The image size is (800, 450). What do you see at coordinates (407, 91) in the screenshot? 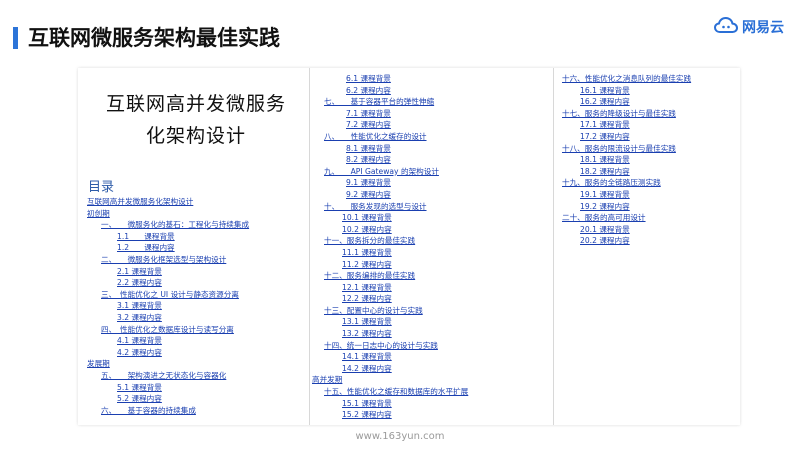
I see `toc-link: 6.2 课程内容` at bounding box center [407, 91].